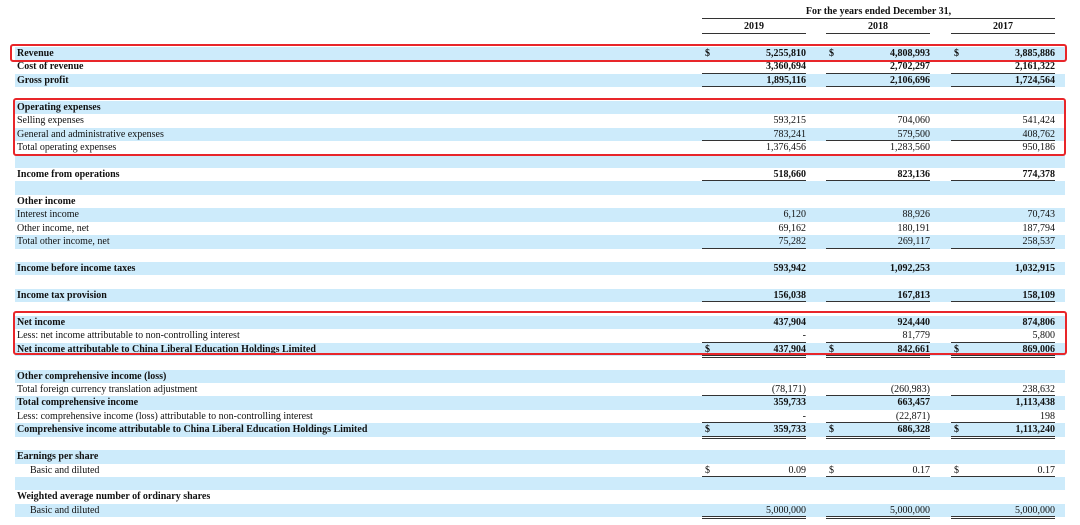 This screenshot has height=525, width=1080. Describe the element at coordinates (790, 174) in the screenshot. I see `value: 518,660` at that location.